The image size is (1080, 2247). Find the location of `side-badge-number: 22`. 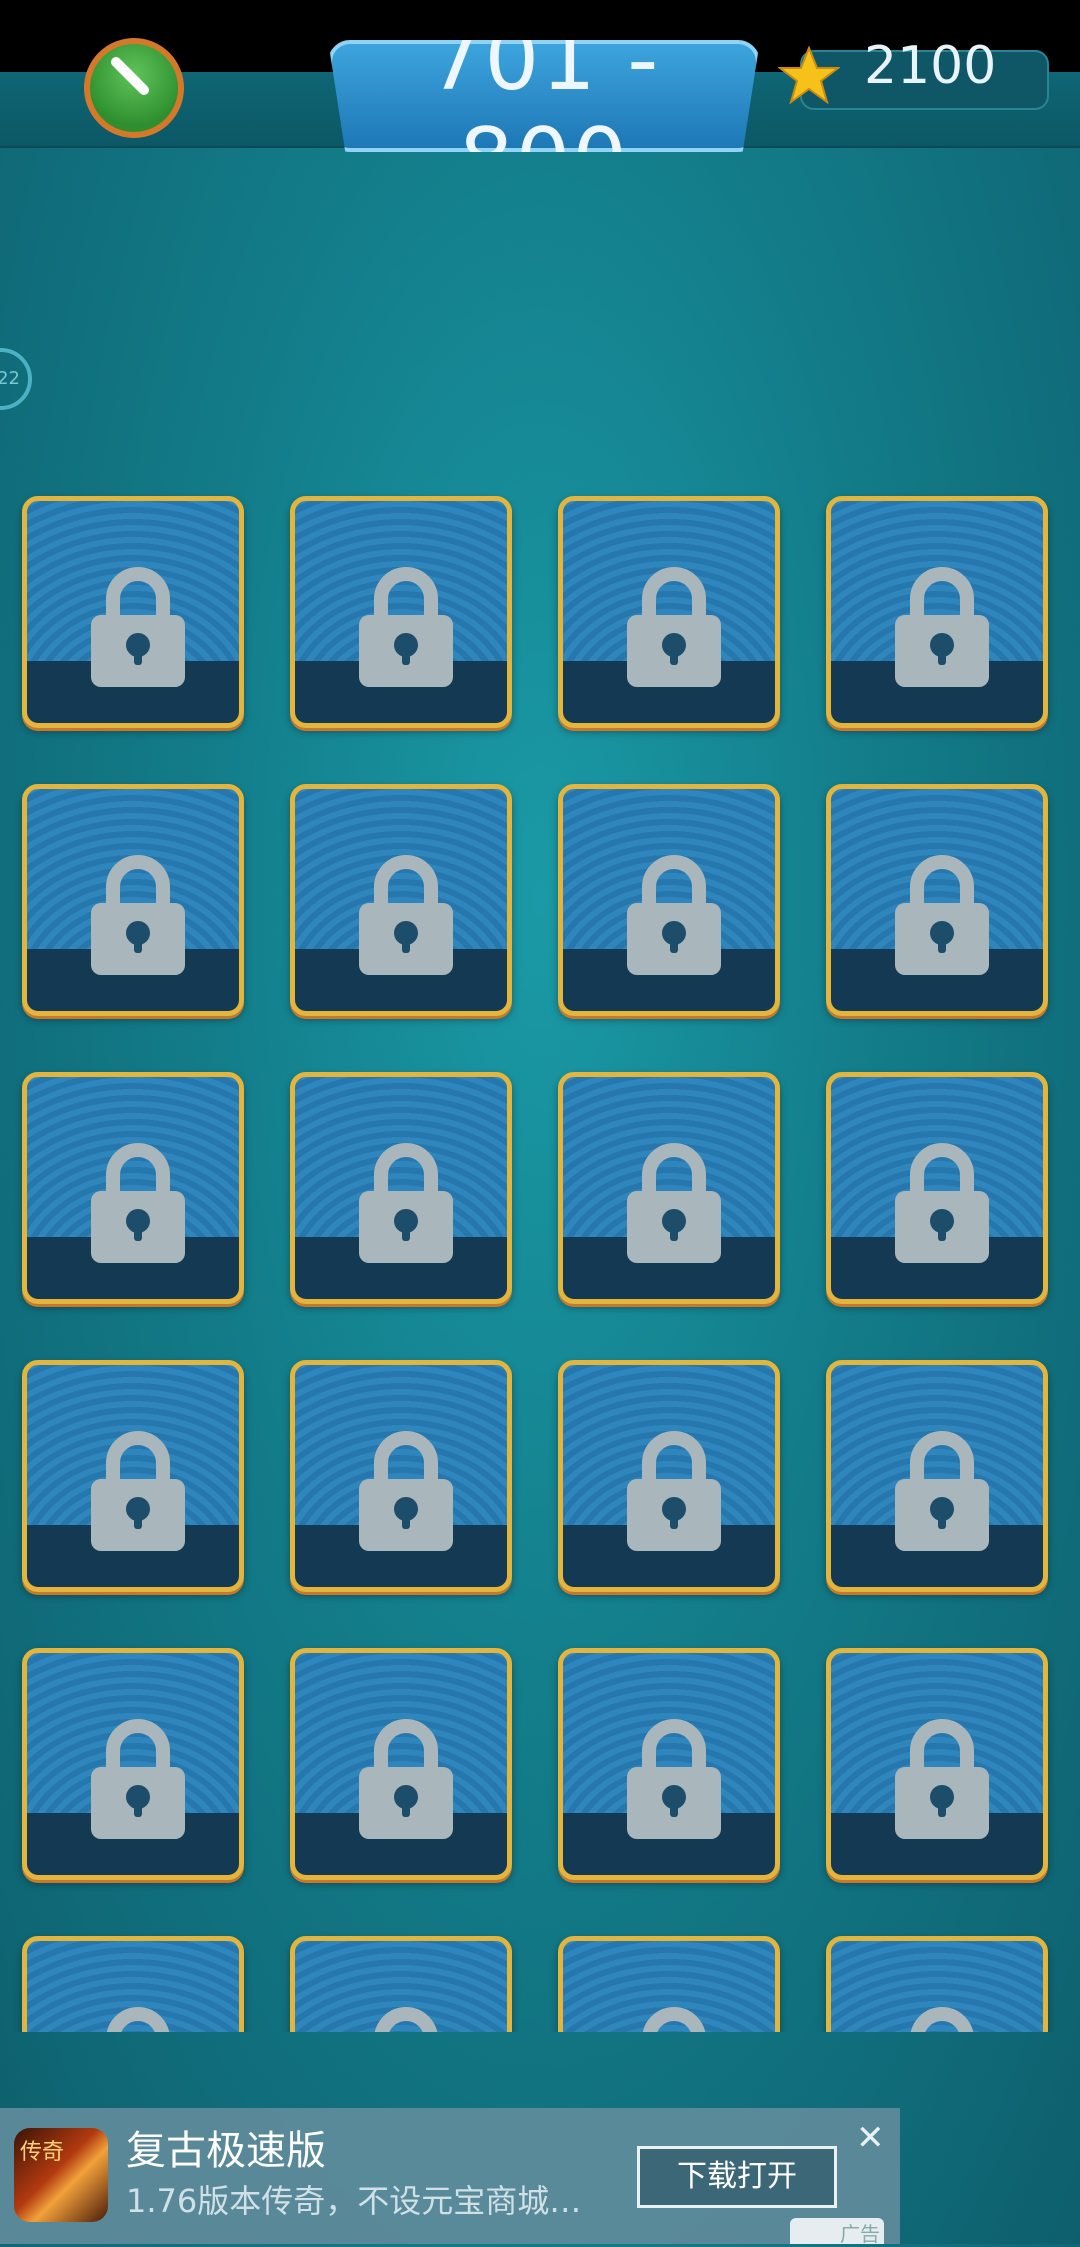

side-badge-number: 22 is located at coordinates (10, 378).